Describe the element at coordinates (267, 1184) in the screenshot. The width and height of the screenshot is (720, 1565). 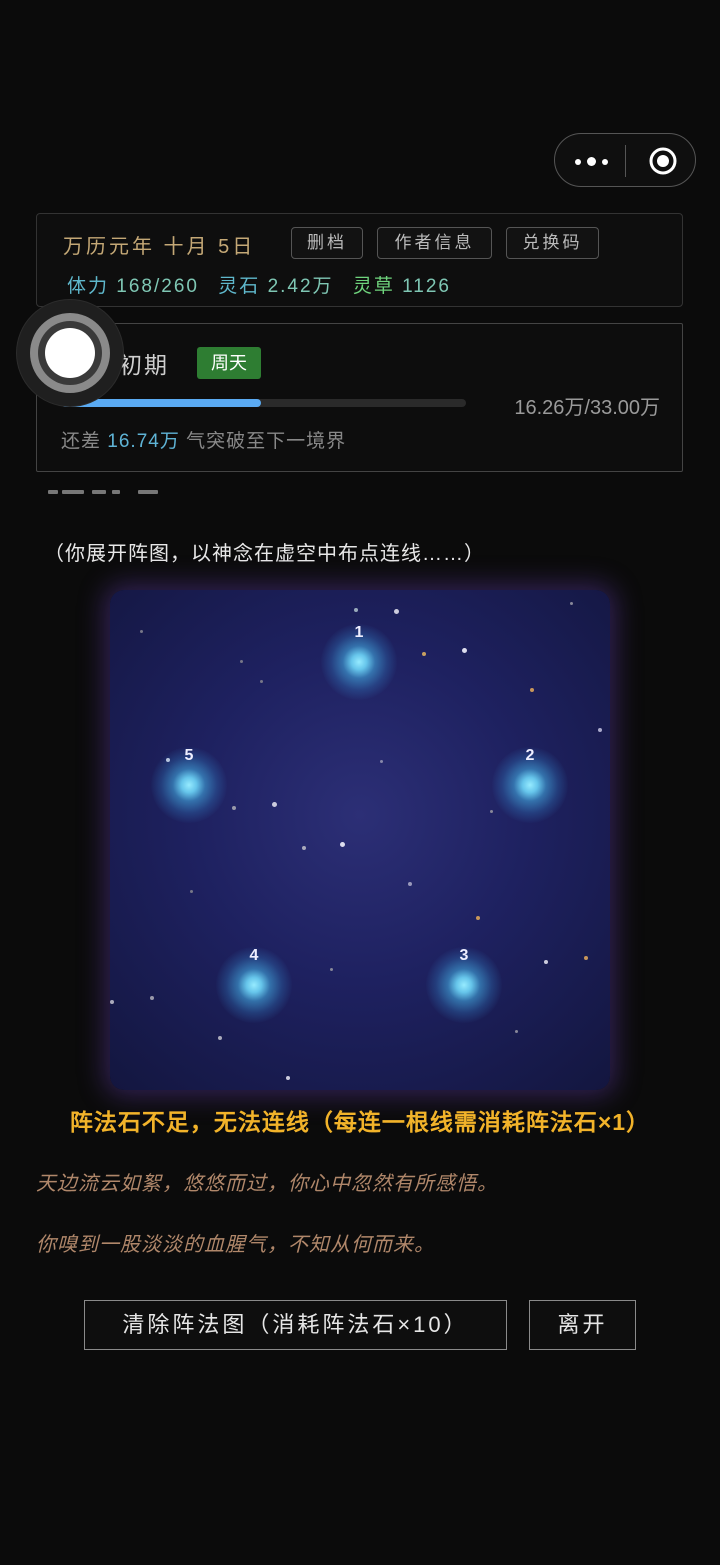
I see `log-line-1: 天边流云如絮，悠悠而过，你心中忽然有所感悟。` at that location.